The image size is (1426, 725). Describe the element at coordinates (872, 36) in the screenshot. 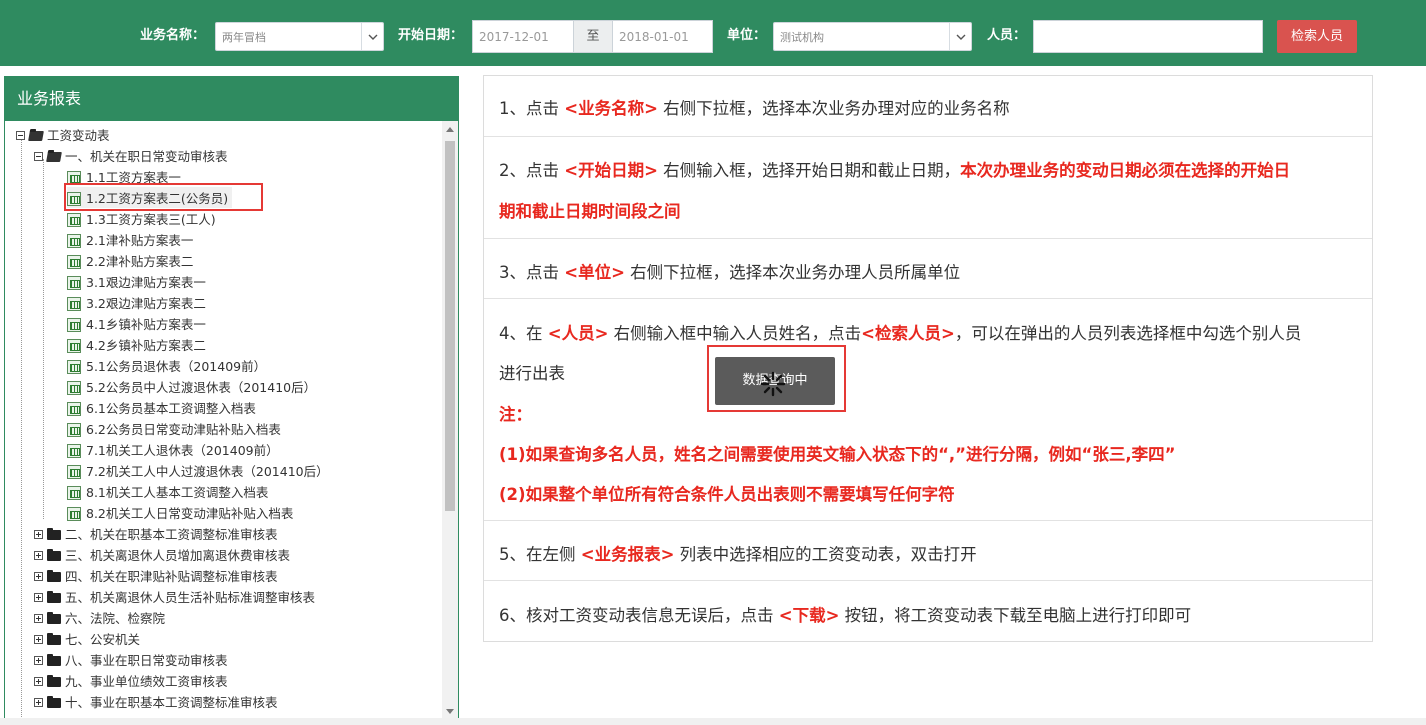

I see `unit-select: 测试机构` at that location.